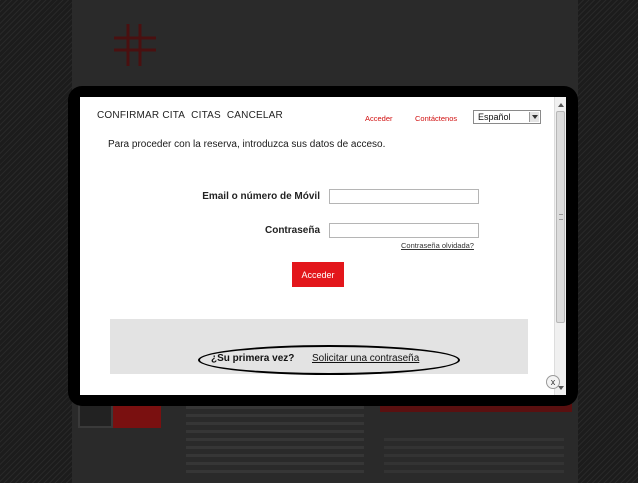 The image size is (638, 483). I want to click on request-password-link: Solicitar una contraseña, so click(365, 358).